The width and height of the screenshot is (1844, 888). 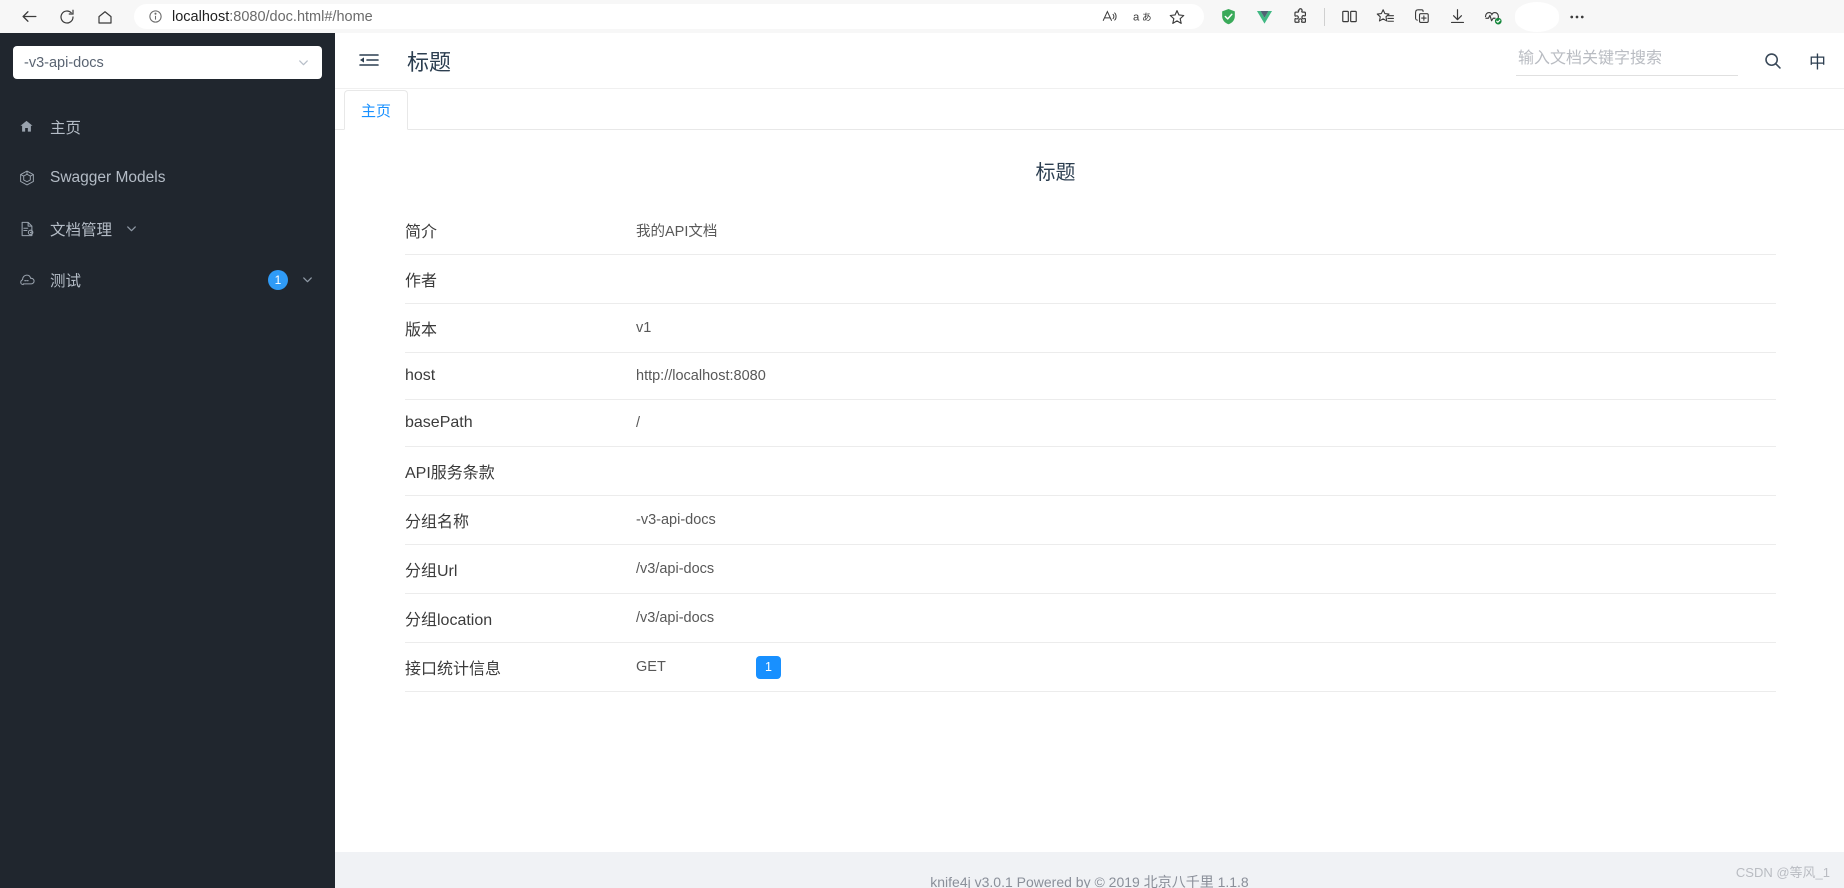 I want to click on document-settings-icon, so click(x=31, y=229).